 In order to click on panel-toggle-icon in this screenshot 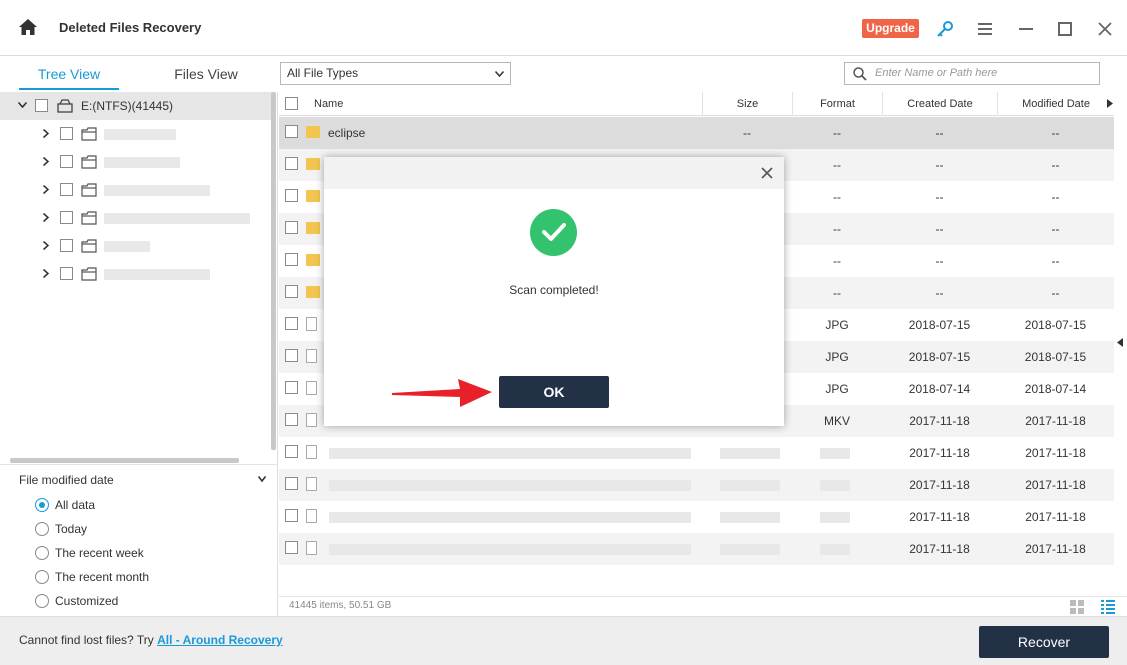, I will do `click(1120, 342)`.